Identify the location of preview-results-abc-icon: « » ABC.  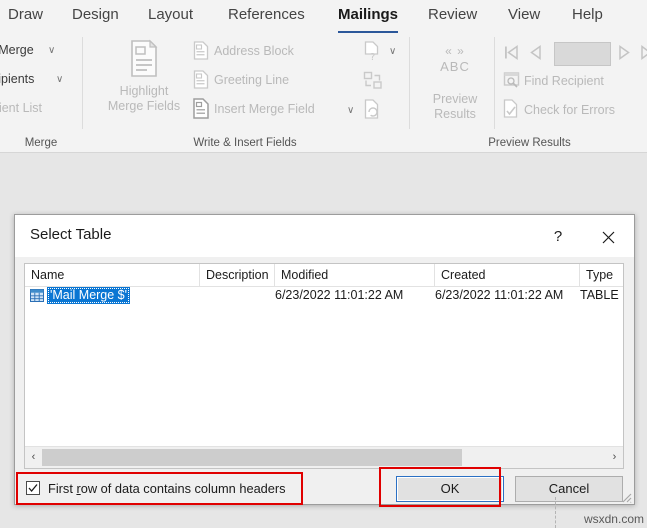
(455, 59).